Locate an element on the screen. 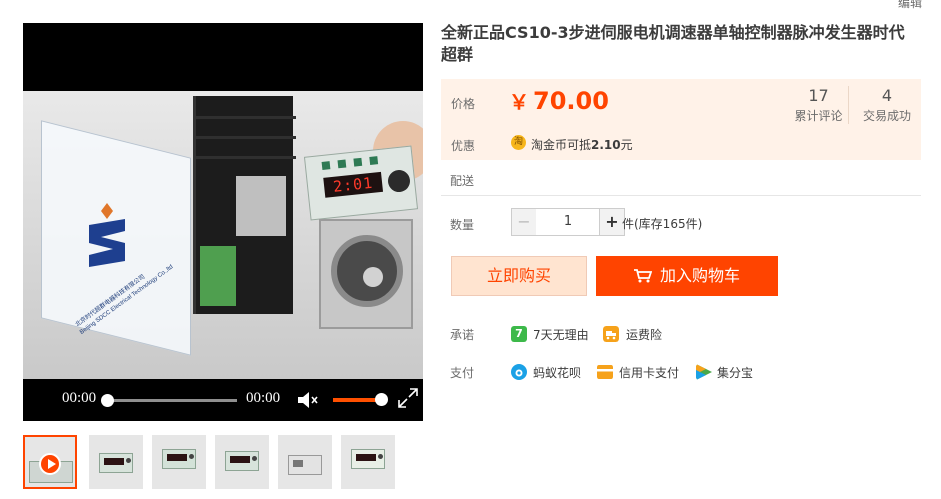 This screenshot has height=499, width=941. trades-label: 交易成功 is located at coordinates (886, 116).